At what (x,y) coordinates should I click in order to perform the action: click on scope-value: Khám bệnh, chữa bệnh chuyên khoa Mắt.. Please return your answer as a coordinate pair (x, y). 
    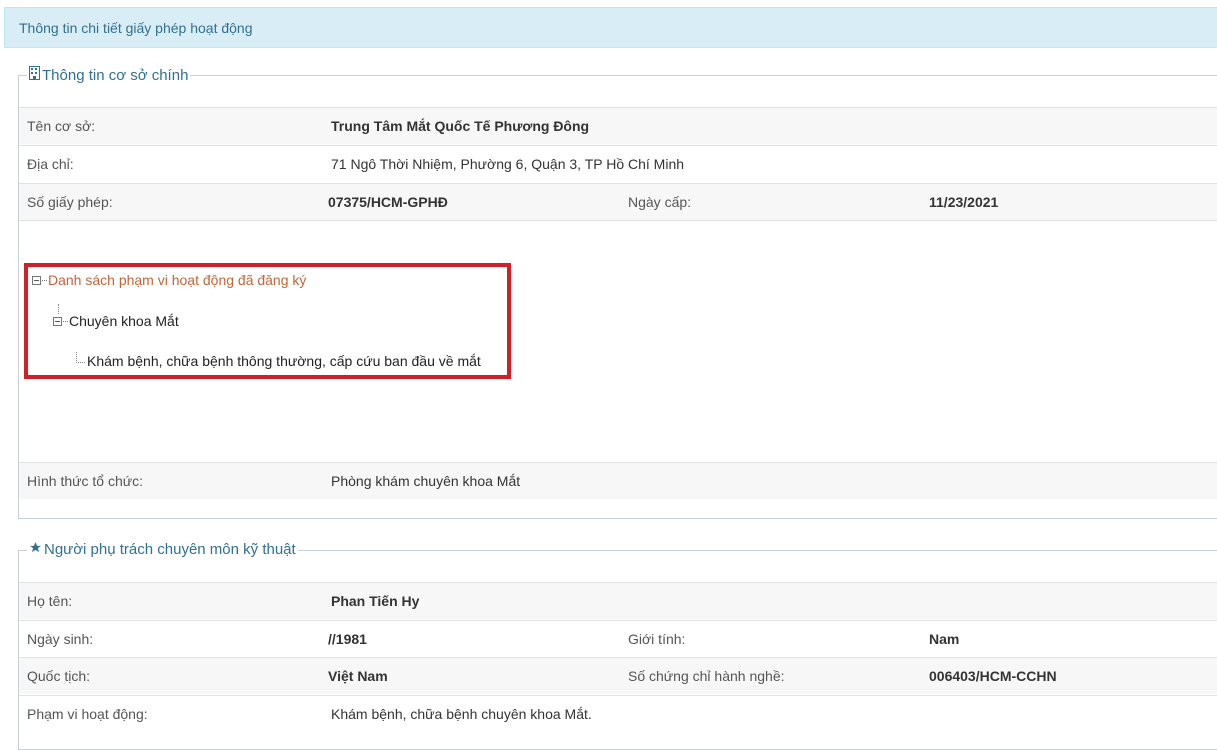
    Looking at the image, I should click on (461, 714).